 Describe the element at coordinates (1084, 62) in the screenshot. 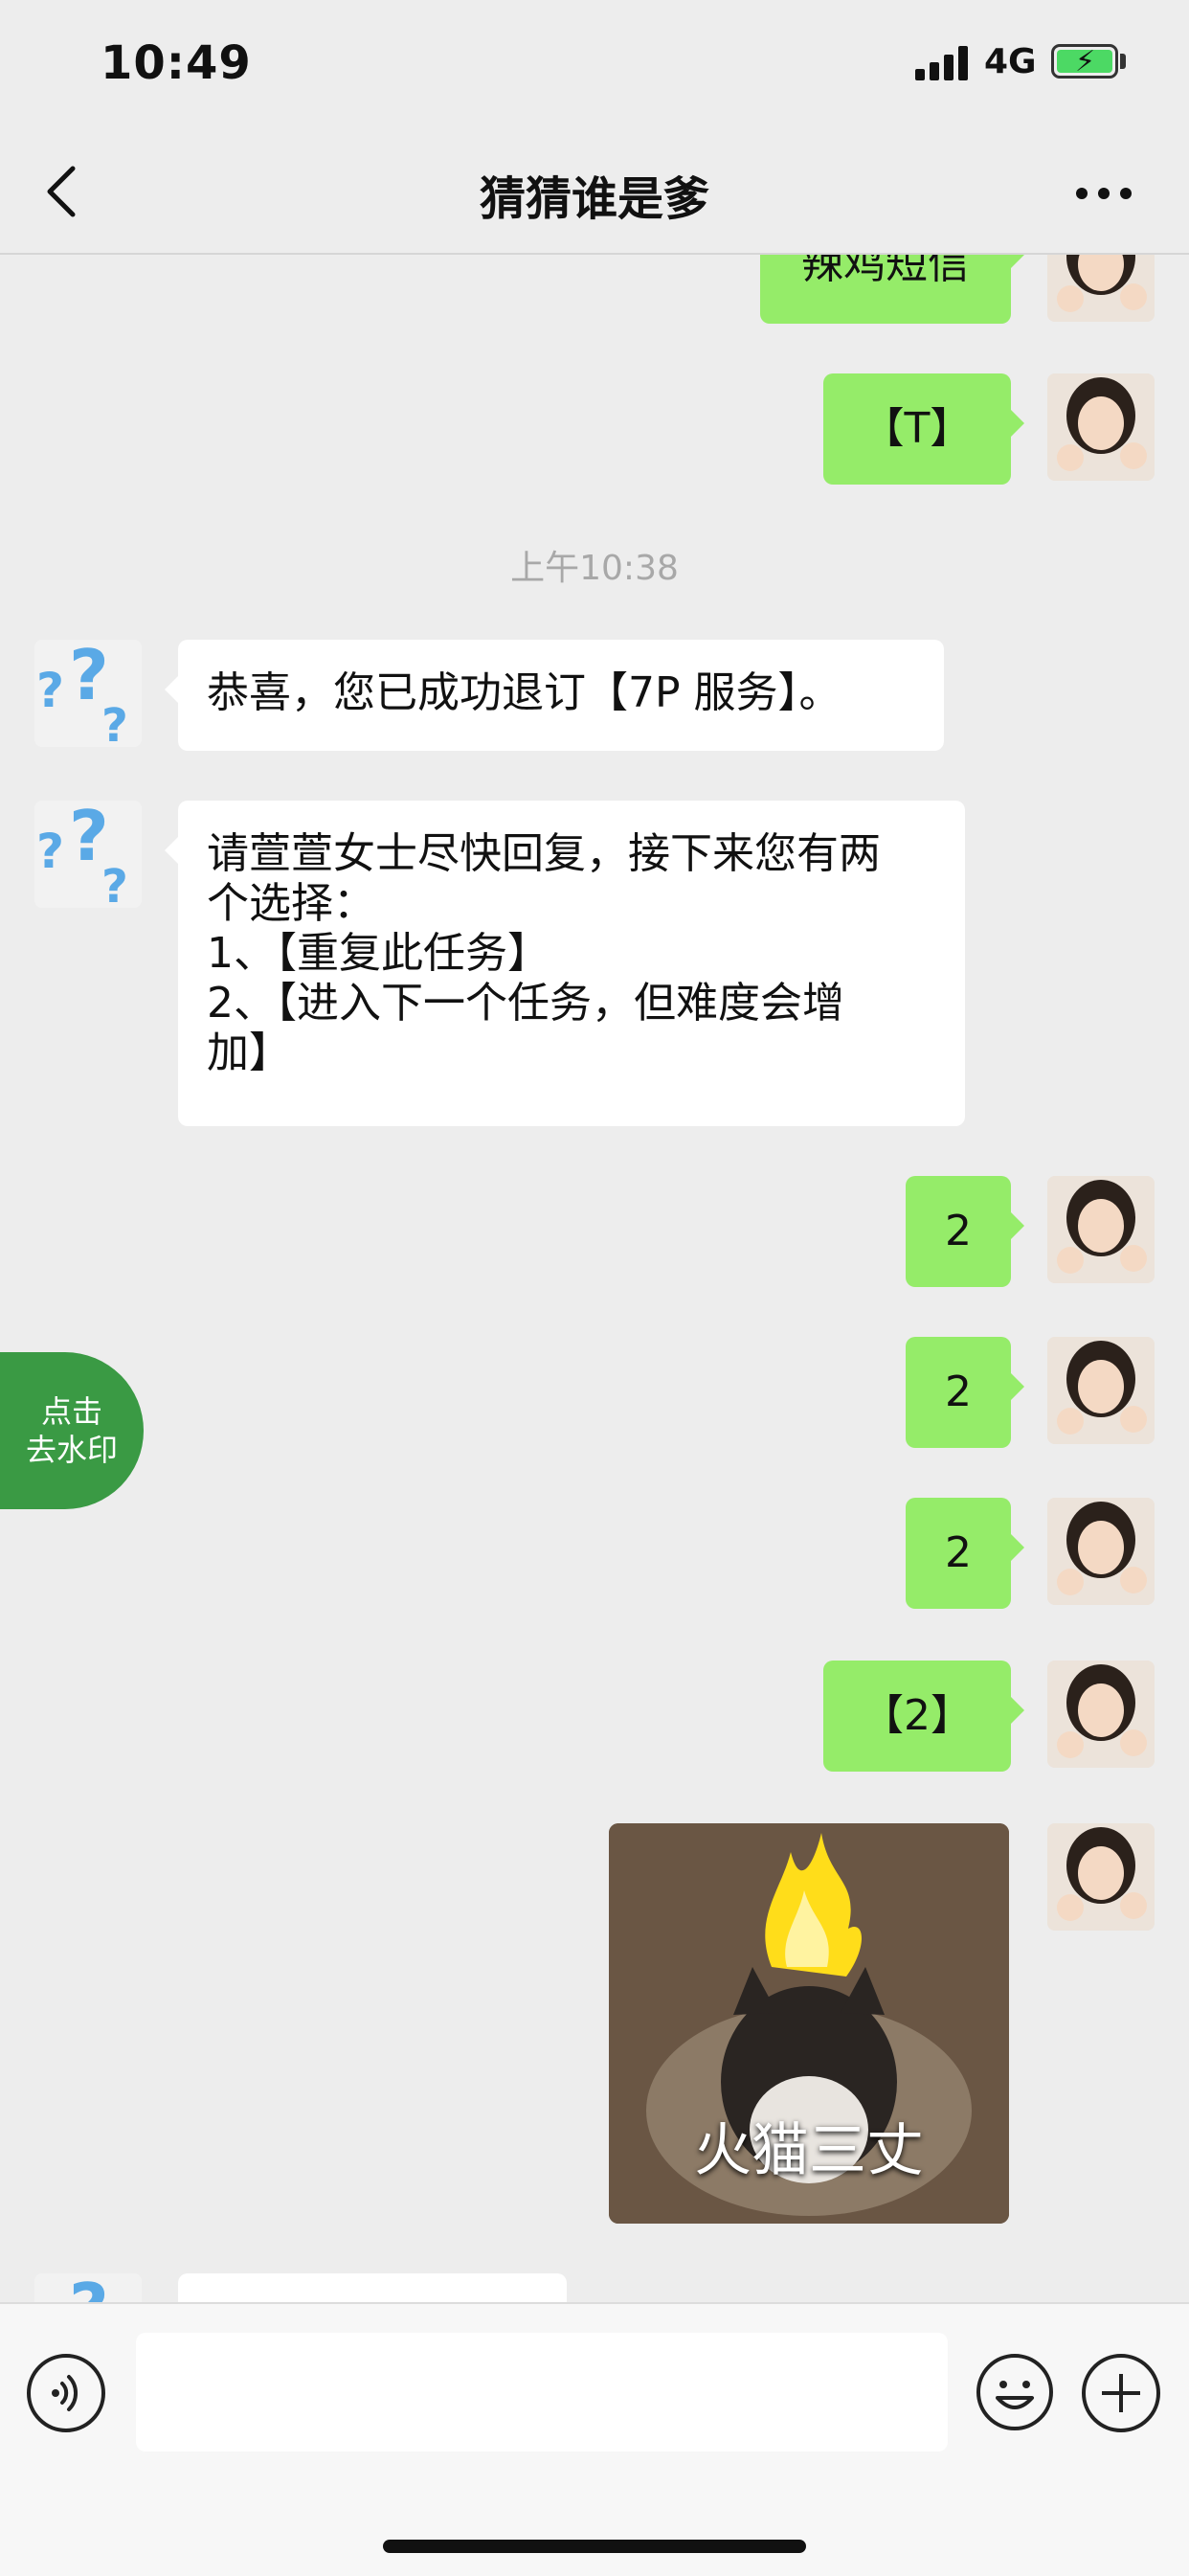

I see `battery-charging-icon: ⚡` at that location.